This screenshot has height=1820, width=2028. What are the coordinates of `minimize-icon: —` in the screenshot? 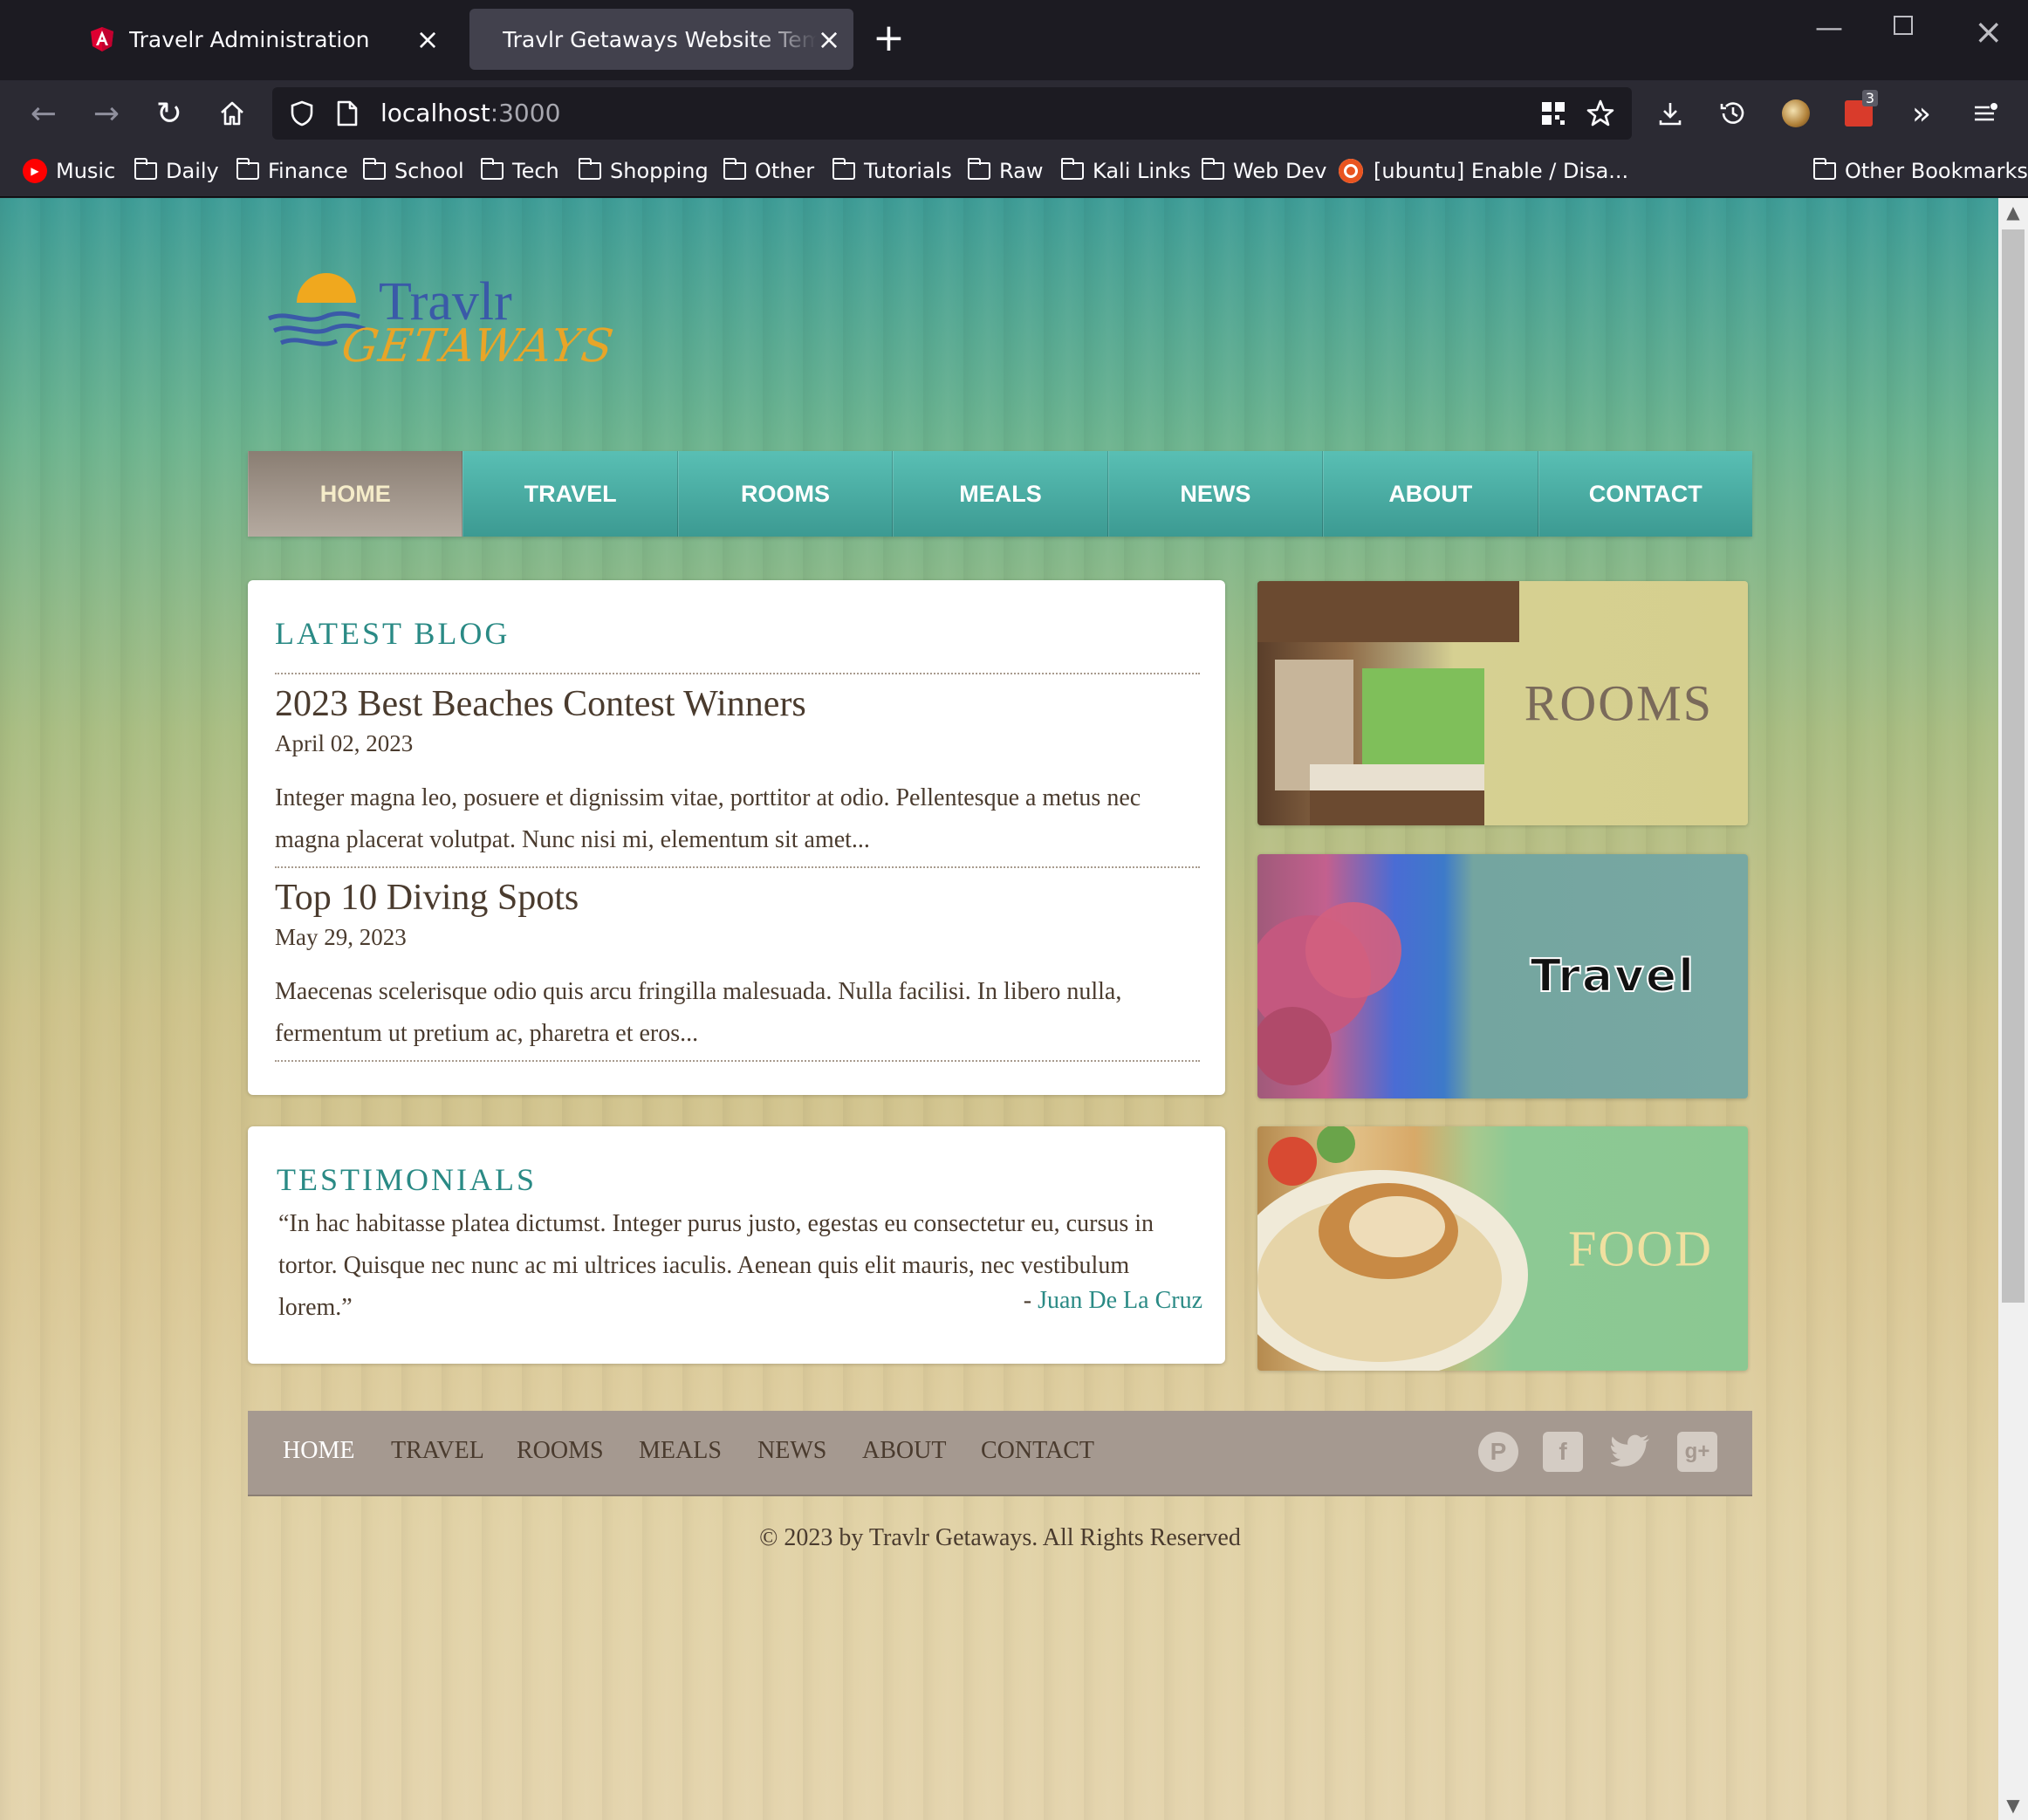 It's located at (1829, 27).